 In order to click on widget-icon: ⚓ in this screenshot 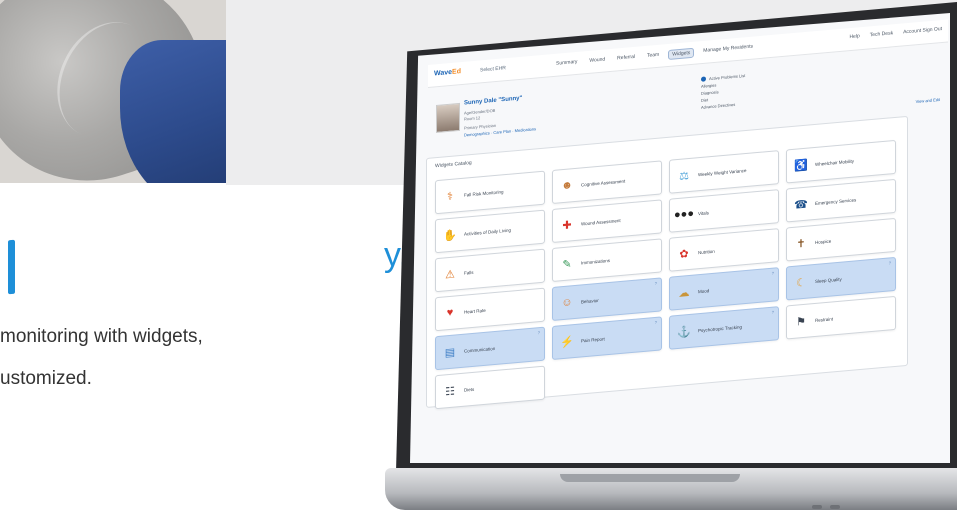, I will do `click(684, 332)`.